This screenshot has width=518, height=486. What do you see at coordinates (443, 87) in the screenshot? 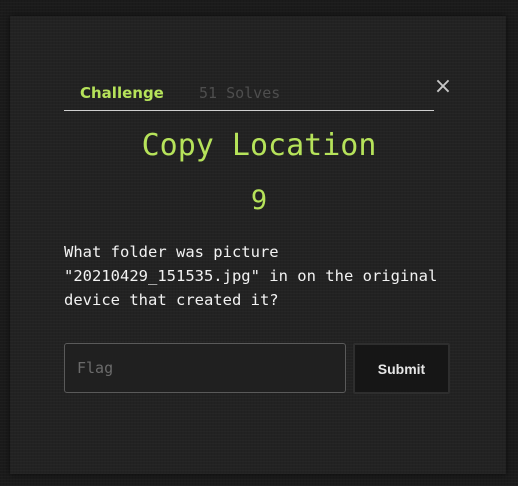
I see `close-icon: ×` at bounding box center [443, 87].